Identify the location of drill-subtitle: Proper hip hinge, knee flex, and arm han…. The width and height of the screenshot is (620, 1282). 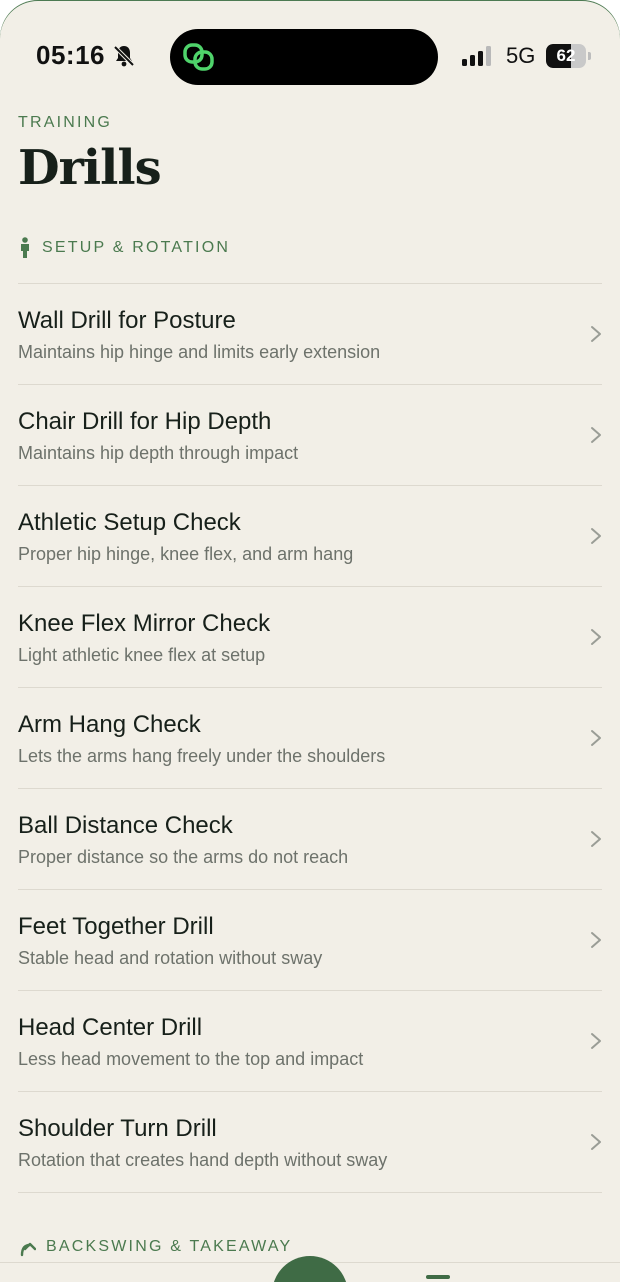
(186, 554).